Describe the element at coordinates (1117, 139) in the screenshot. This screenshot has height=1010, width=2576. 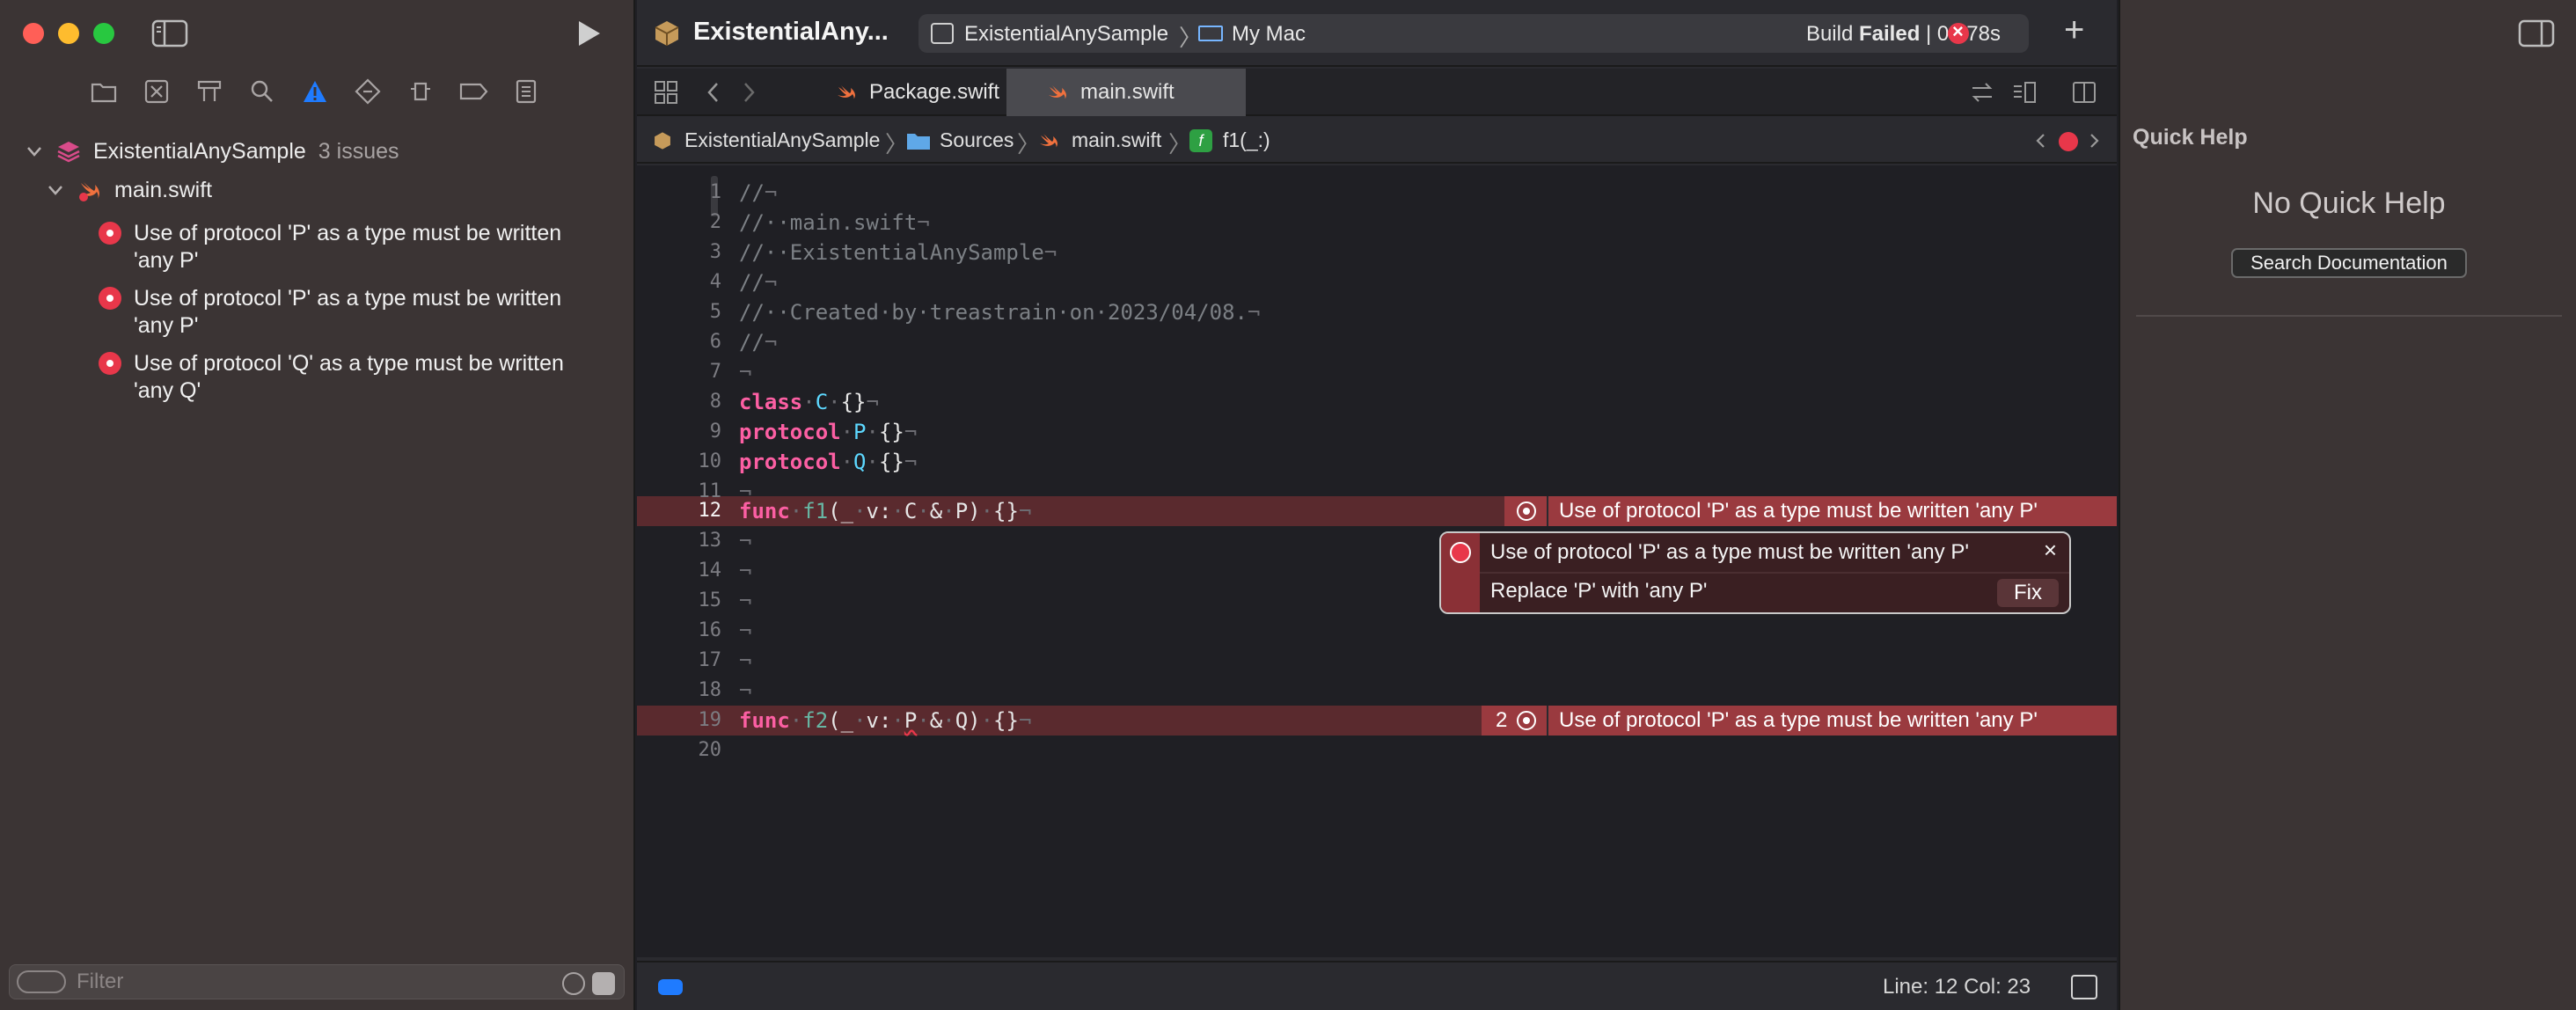
I see `jump-file-label: main.swift` at that location.